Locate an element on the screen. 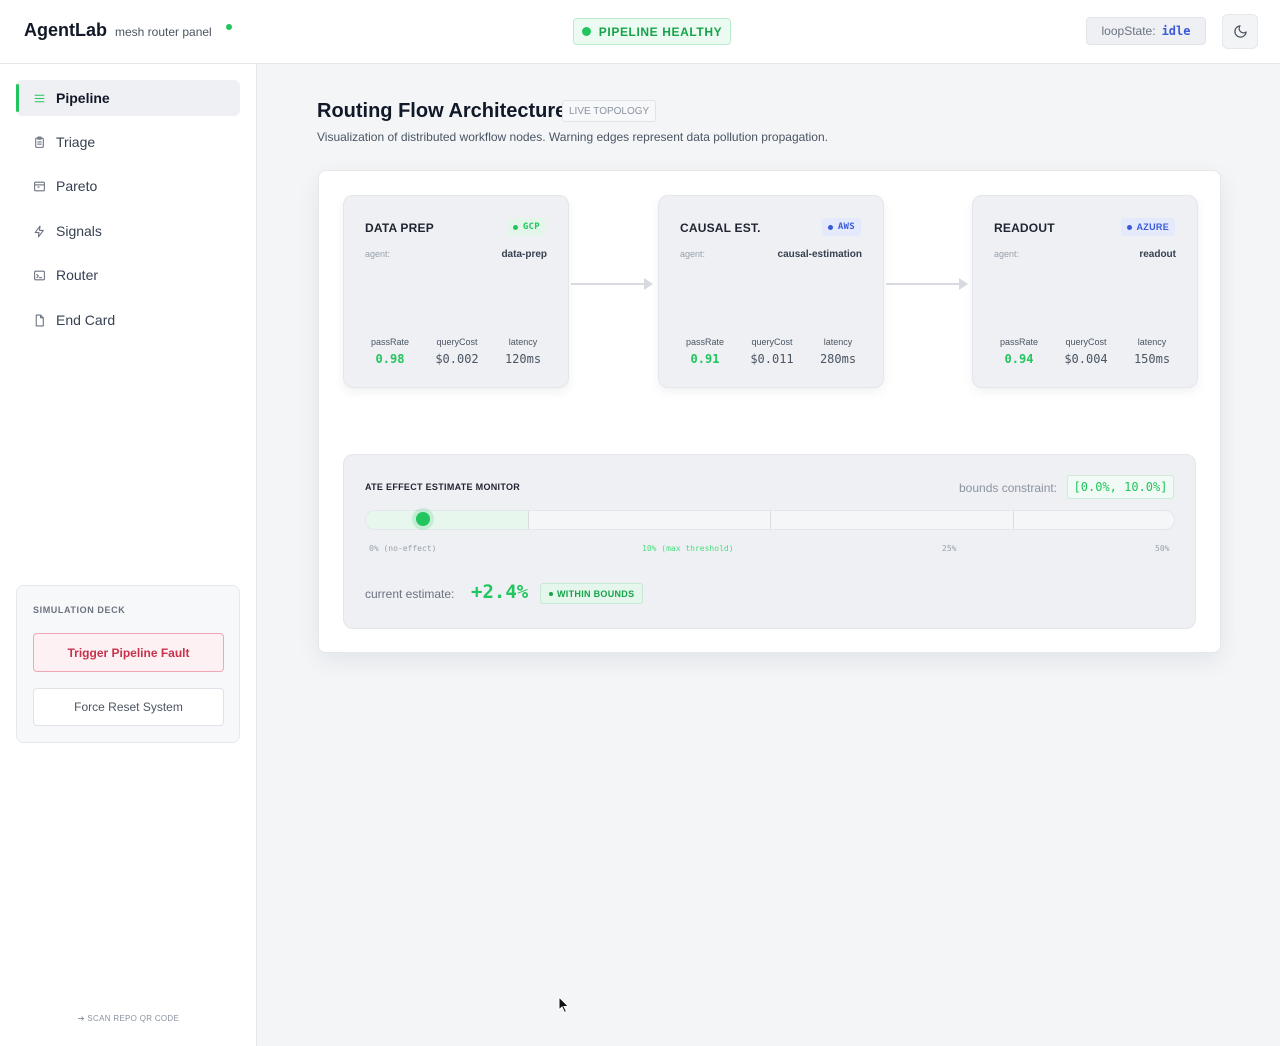  metric-query-cost: queryCost $0.011 is located at coordinates (772, 351).